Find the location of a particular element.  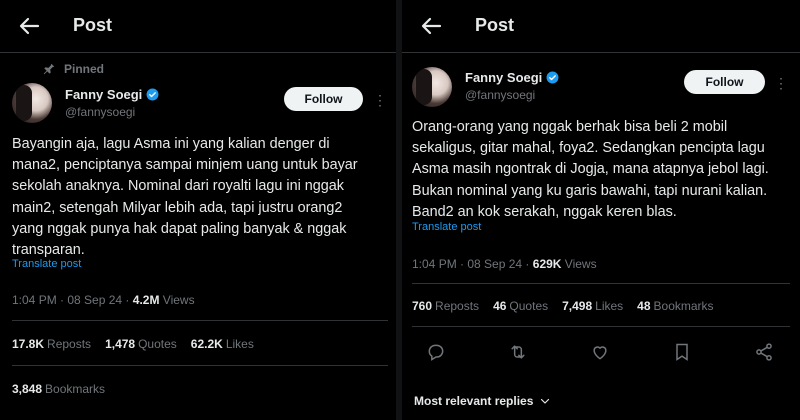

post-metadata: 1:04 PM · 08 Sep 24 · 629K Views is located at coordinates (504, 264).